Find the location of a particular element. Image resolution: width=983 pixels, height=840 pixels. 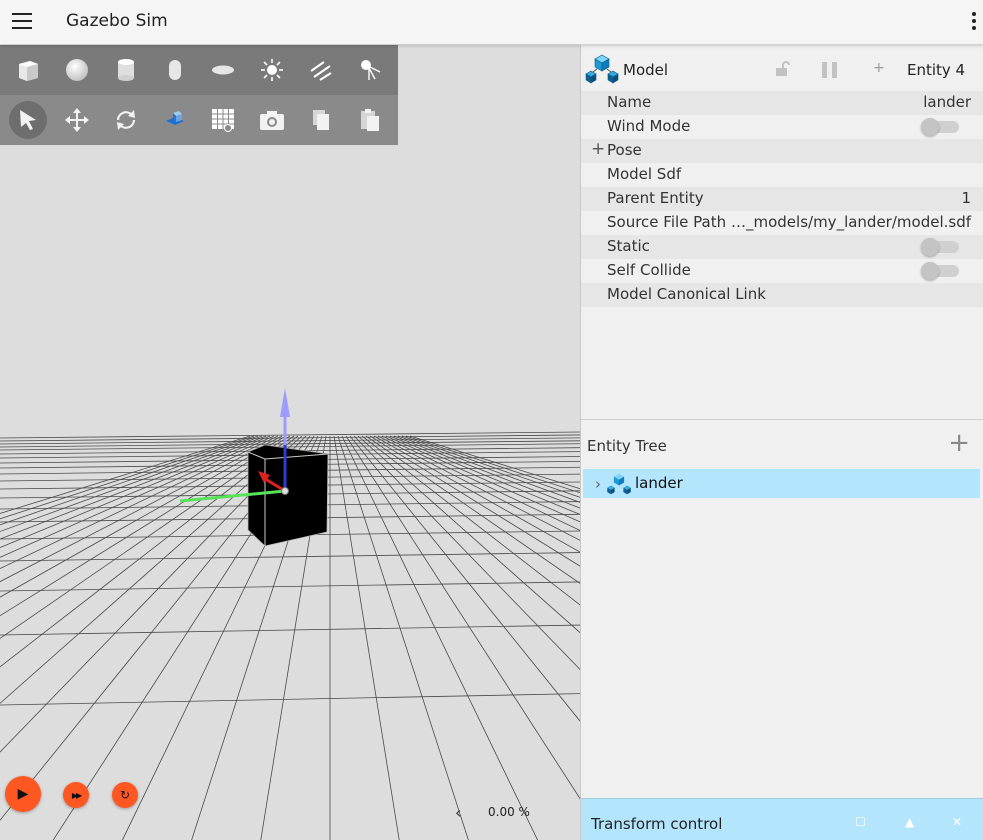

self-collide-toggle is located at coordinates (940, 271).